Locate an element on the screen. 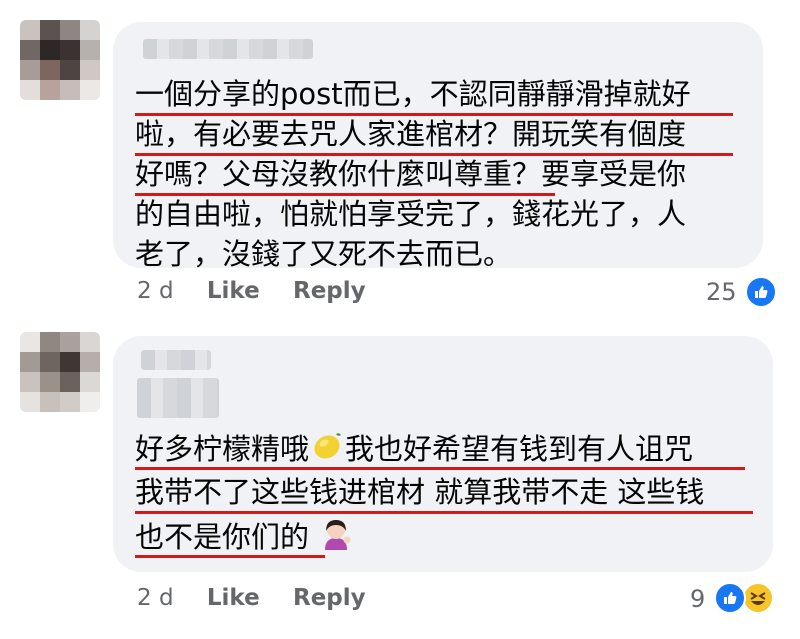 The width and height of the screenshot is (800, 639). reaction-count: 9 is located at coordinates (697, 599).